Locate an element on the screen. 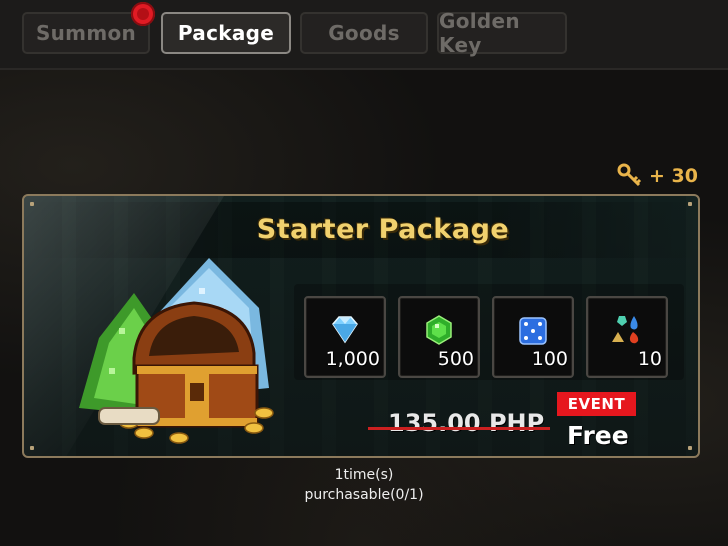 This screenshot has height=546, width=728. golden-key-icon is located at coordinates (629, 175).